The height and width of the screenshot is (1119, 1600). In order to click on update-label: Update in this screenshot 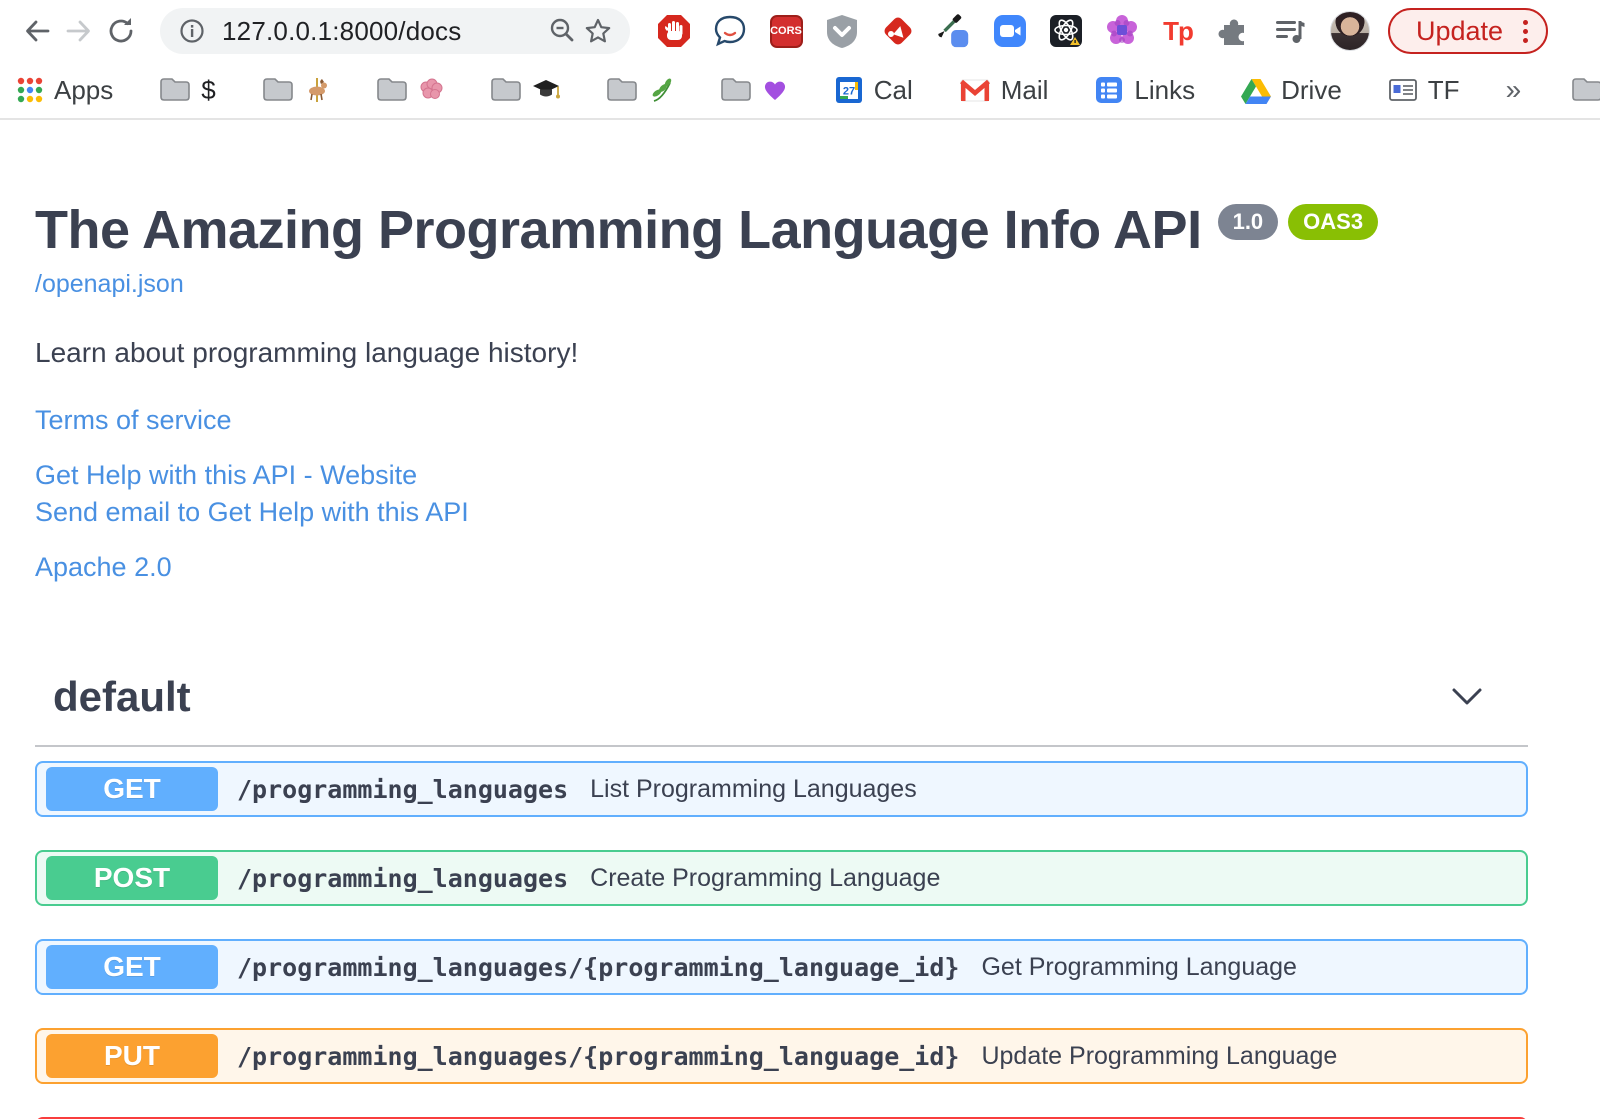, I will do `click(1460, 30)`.